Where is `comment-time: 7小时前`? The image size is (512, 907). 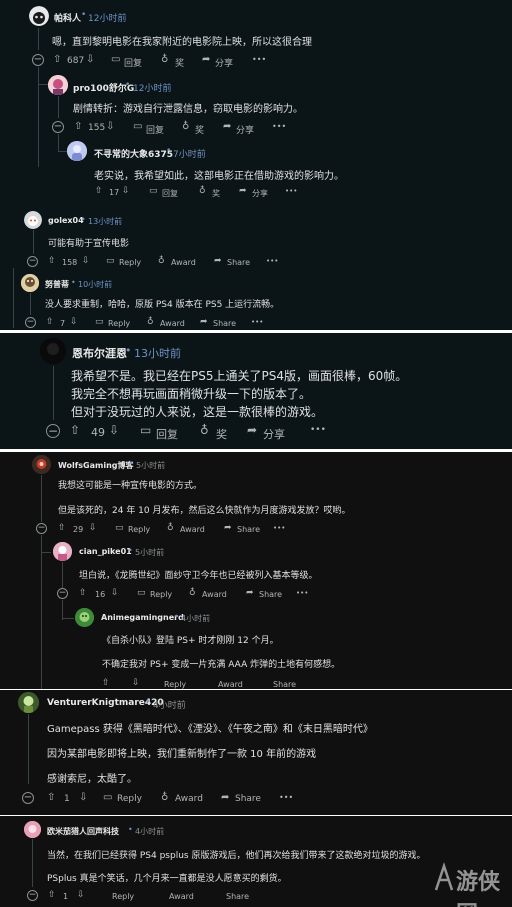 comment-time: 7小时前 is located at coordinates (189, 153).